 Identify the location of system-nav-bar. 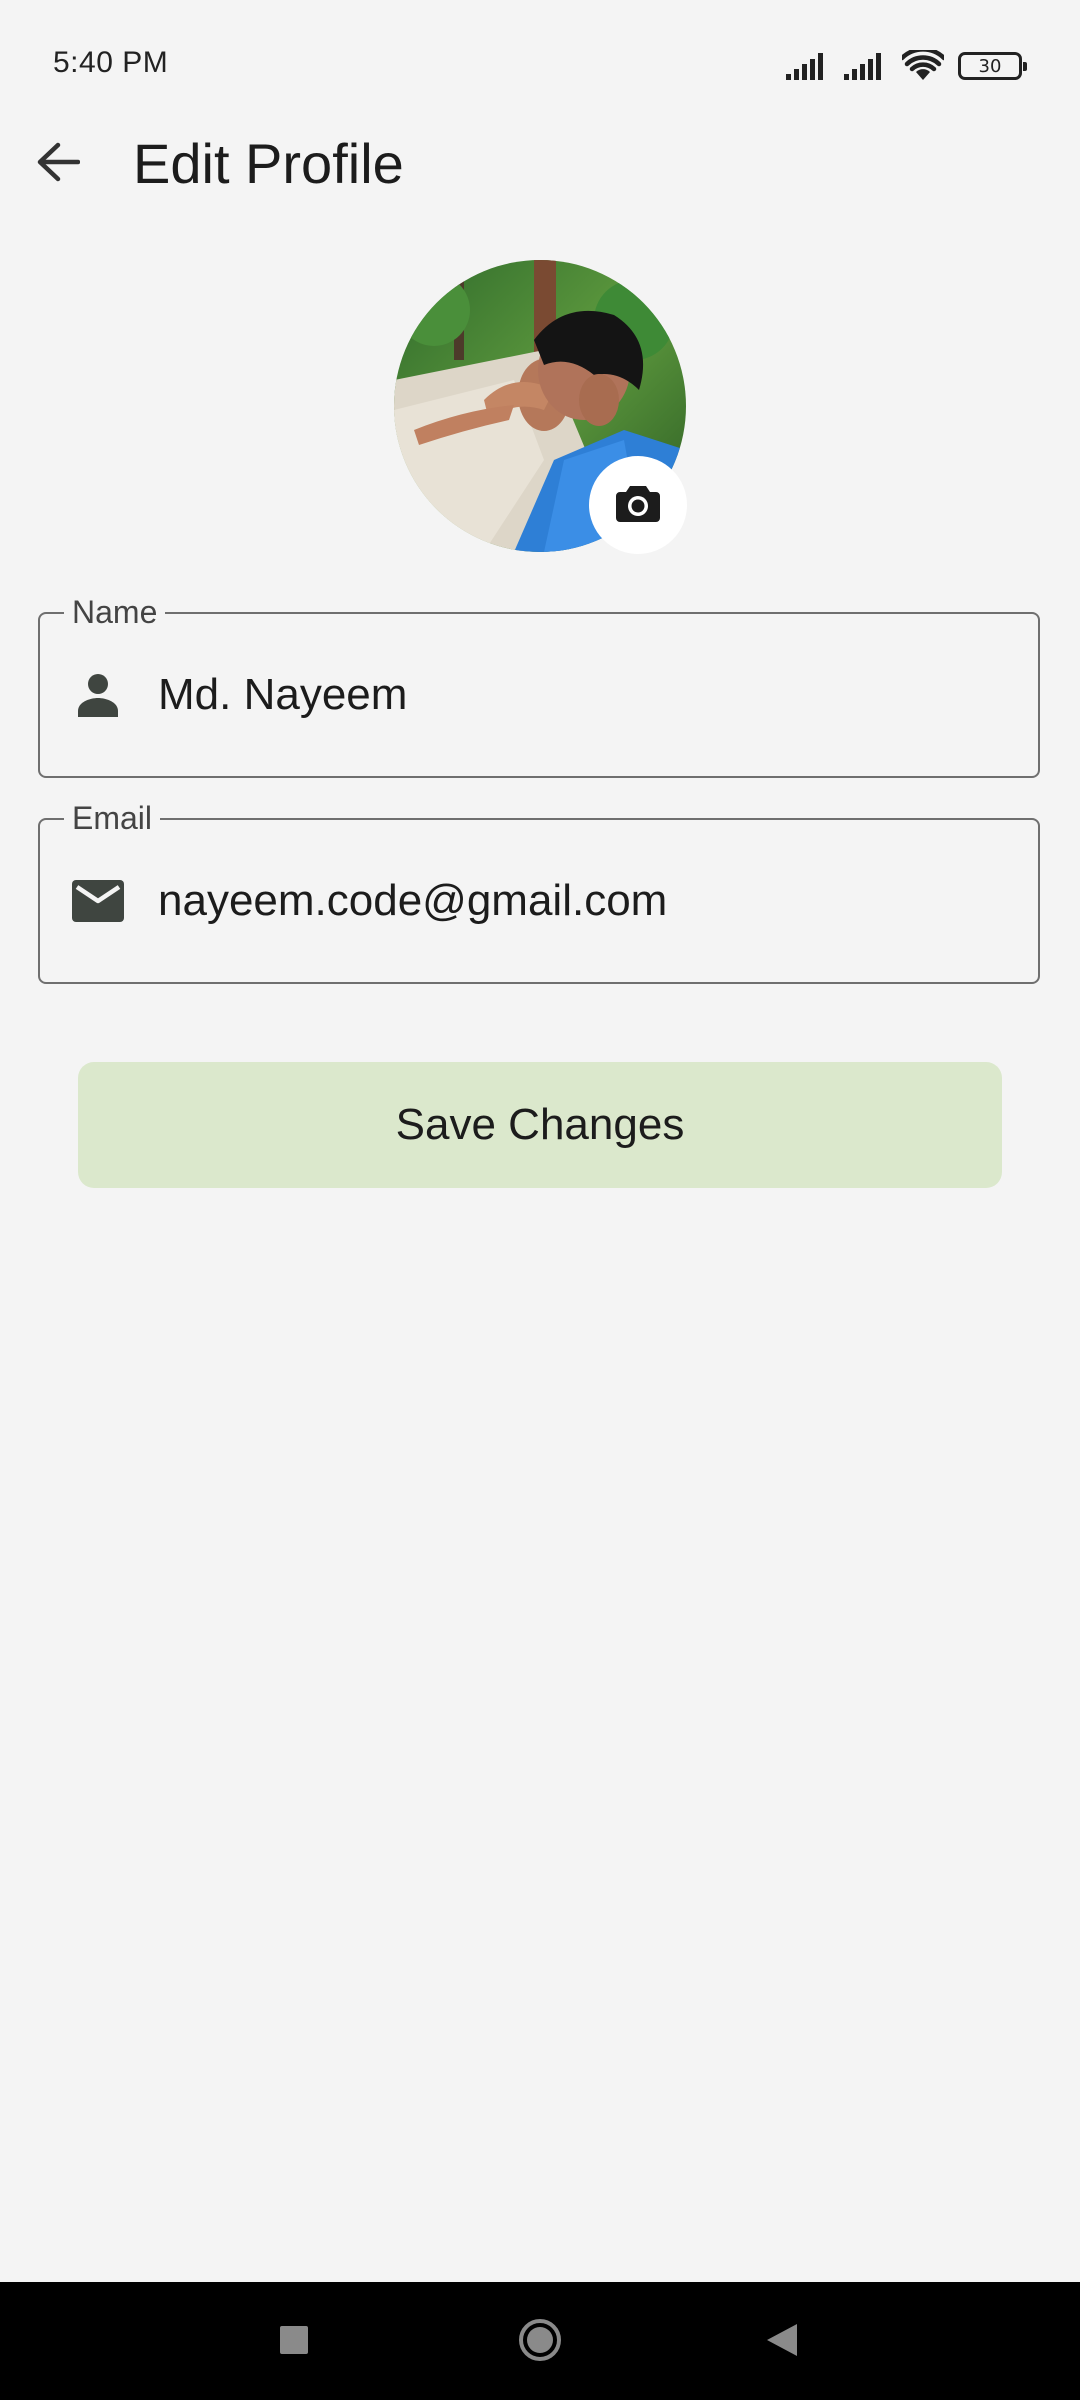
(540, 2341).